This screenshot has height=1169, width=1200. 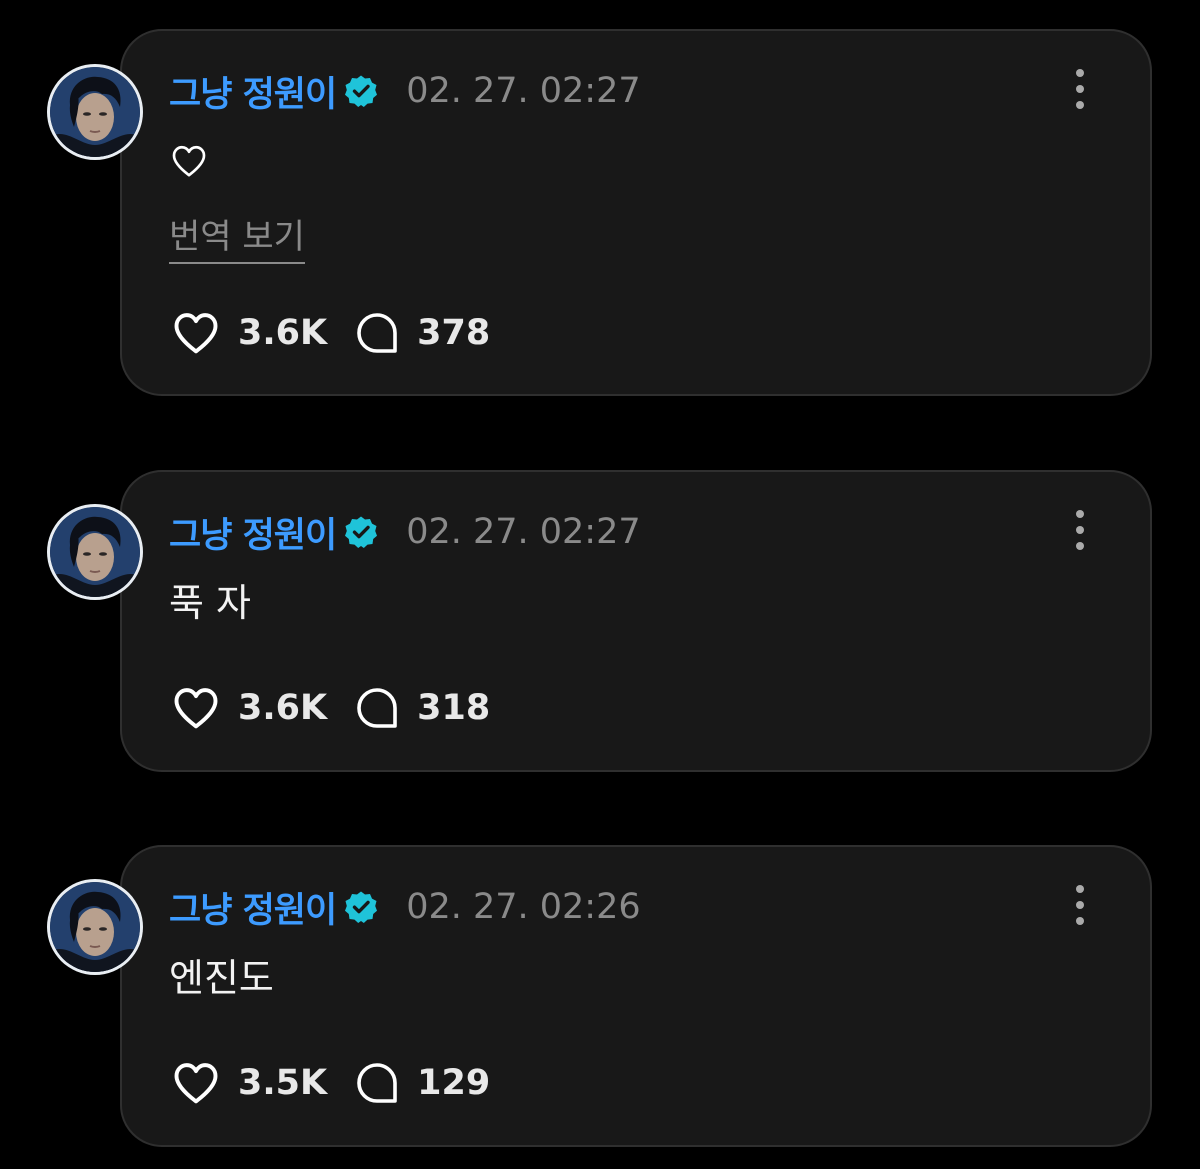 What do you see at coordinates (330, 1083) in the screenshot?
I see `post-actions: 3.5K 129` at bounding box center [330, 1083].